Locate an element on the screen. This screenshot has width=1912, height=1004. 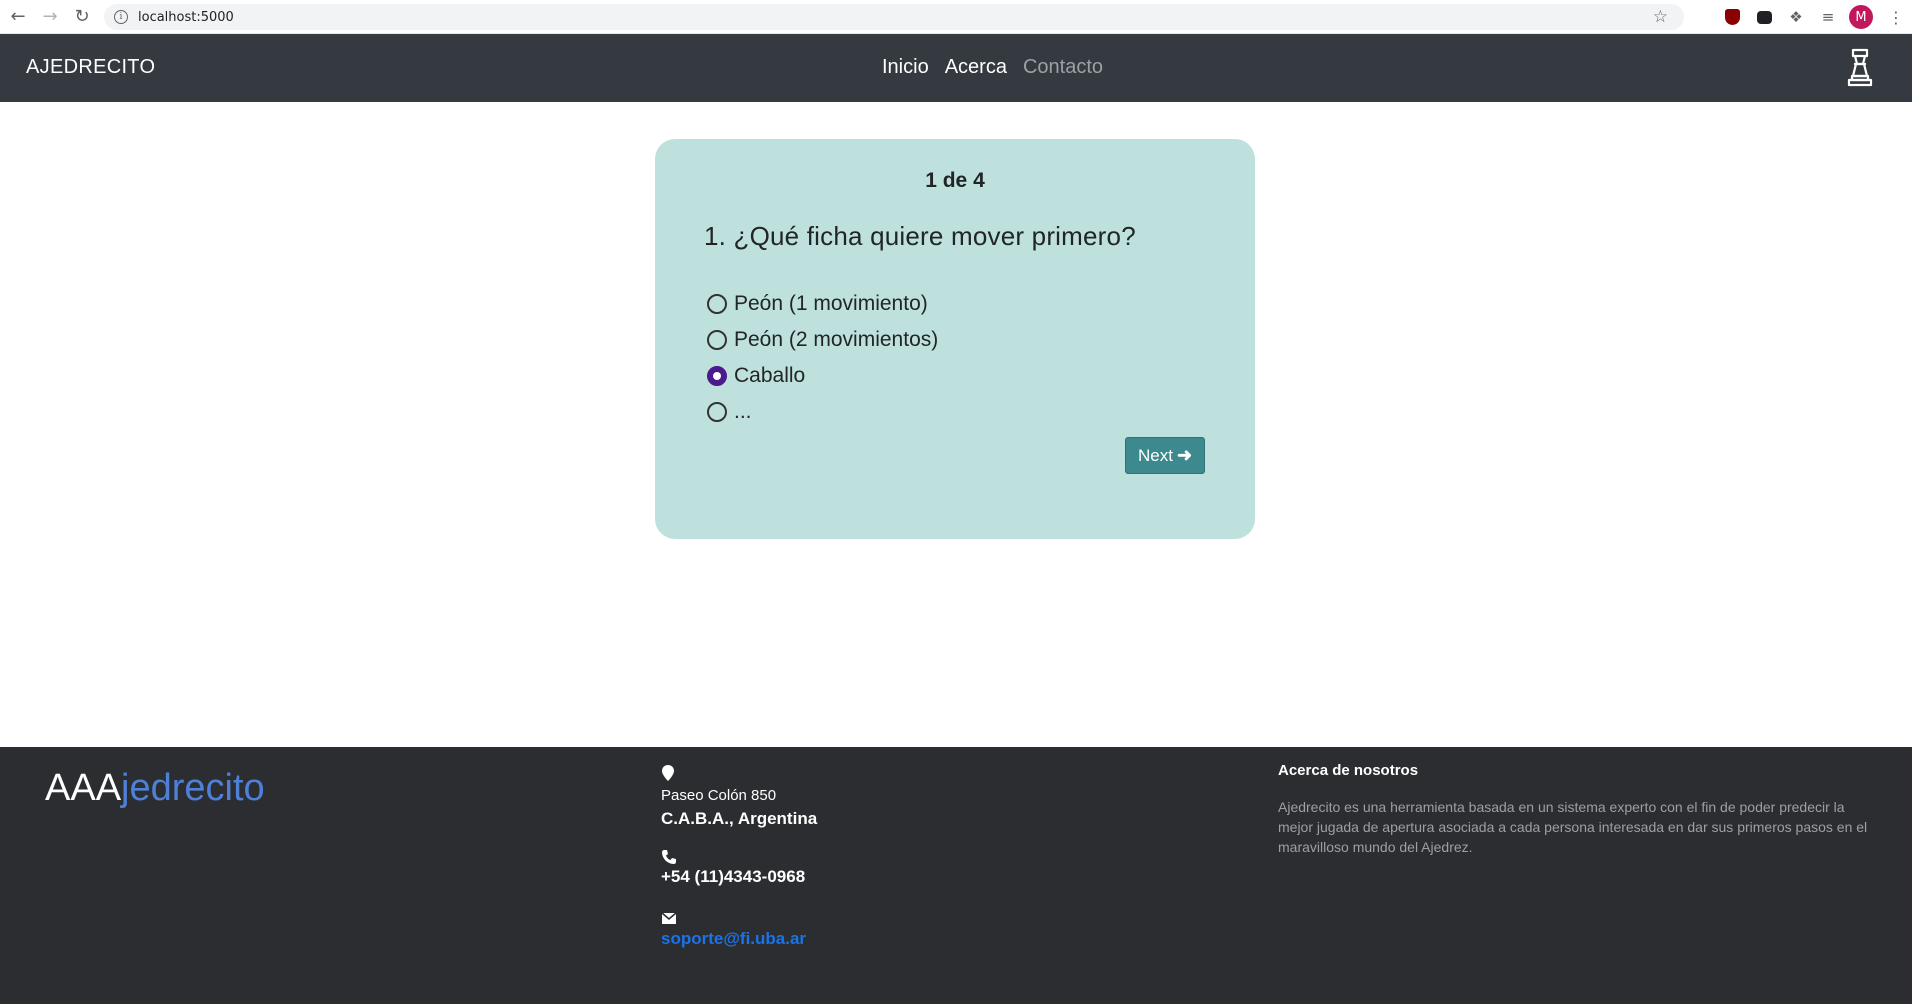
question-counter: 1 de 4 is located at coordinates (955, 180).